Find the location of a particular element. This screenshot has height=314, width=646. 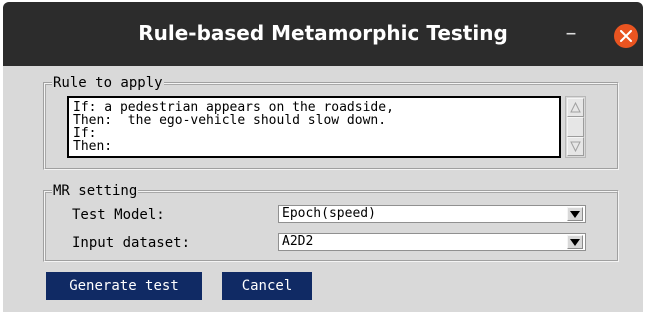

input-dataset-value: A2D2 is located at coordinates (298, 241).